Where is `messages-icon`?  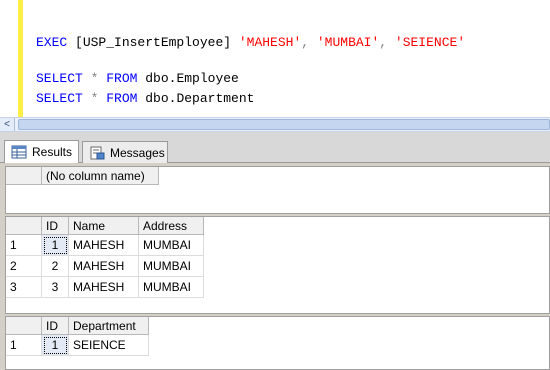
messages-icon is located at coordinates (97, 153).